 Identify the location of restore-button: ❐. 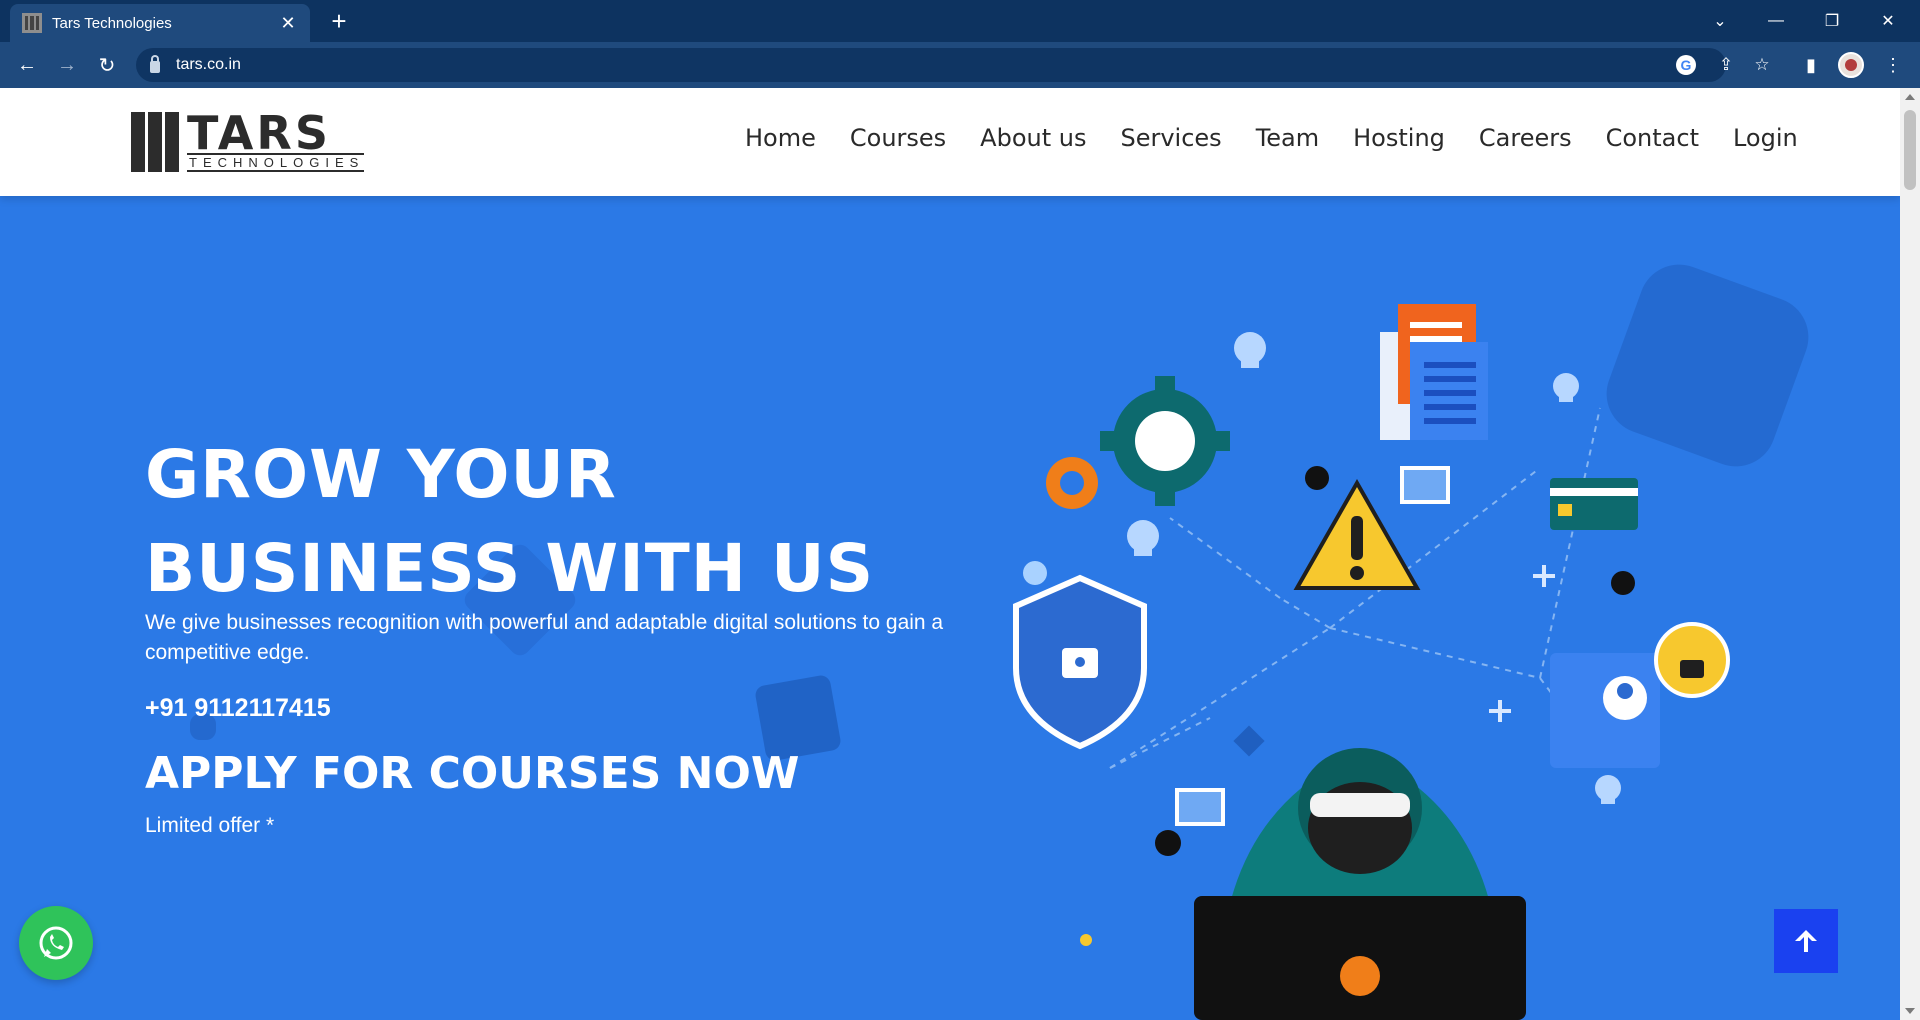
(1832, 21).